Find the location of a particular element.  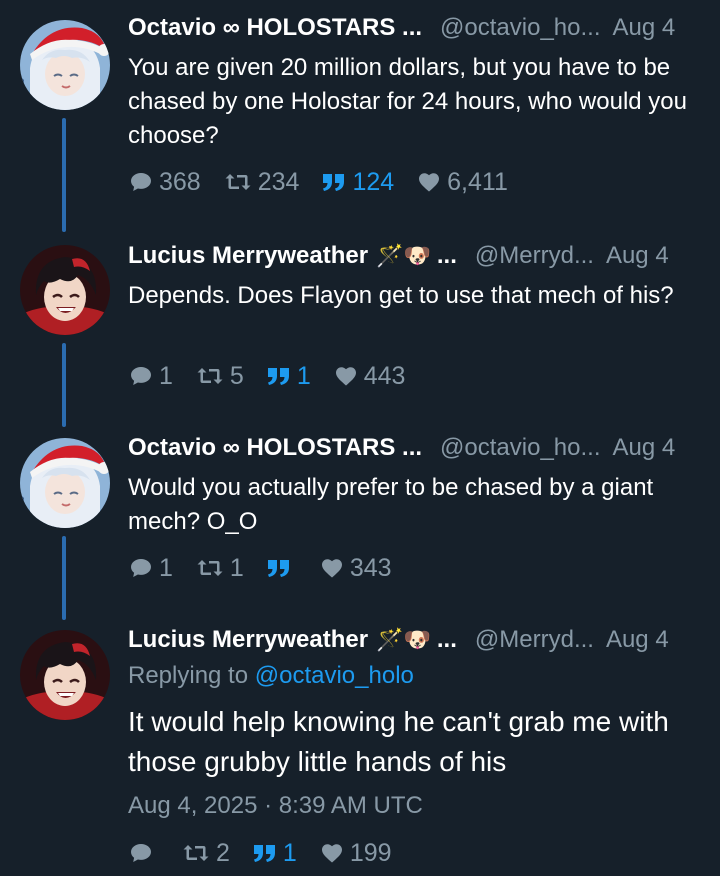

retweet-button: 5 is located at coordinates (219, 376).